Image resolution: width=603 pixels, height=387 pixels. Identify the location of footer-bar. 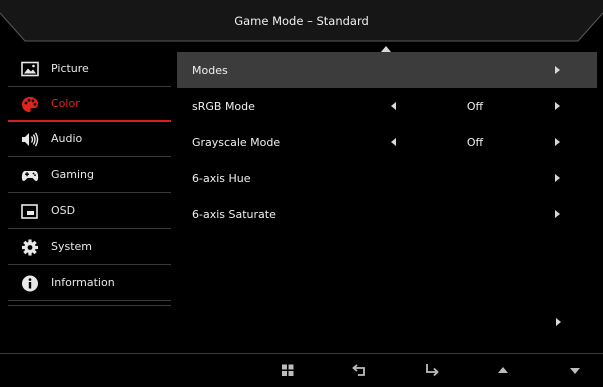
(301, 370).